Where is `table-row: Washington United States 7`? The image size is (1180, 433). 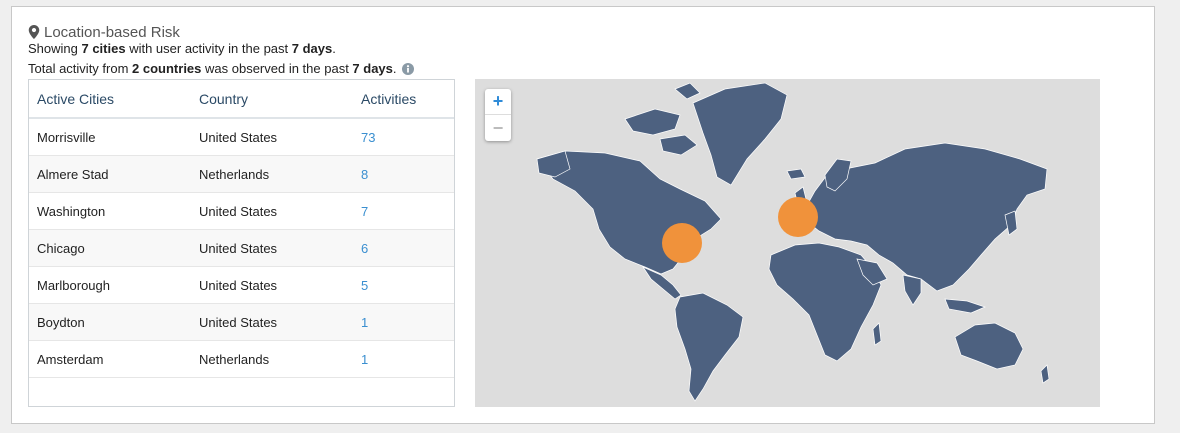
table-row: Washington United States 7 is located at coordinates (241, 211).